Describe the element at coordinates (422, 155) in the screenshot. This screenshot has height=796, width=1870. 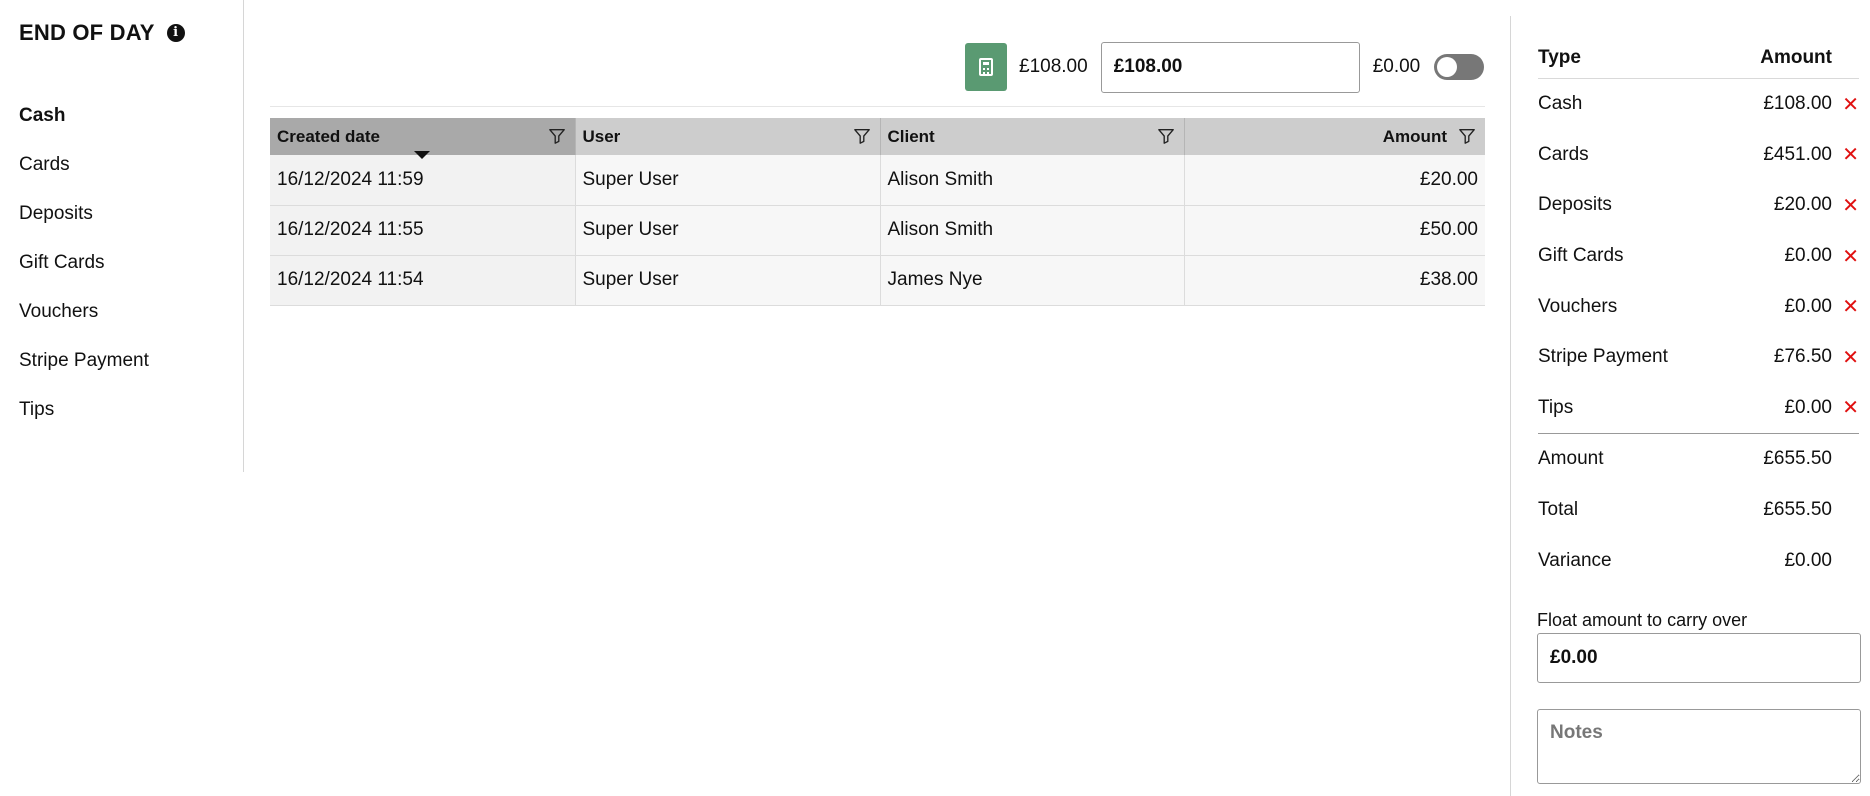
I see `sort-descending-icon` at that location.